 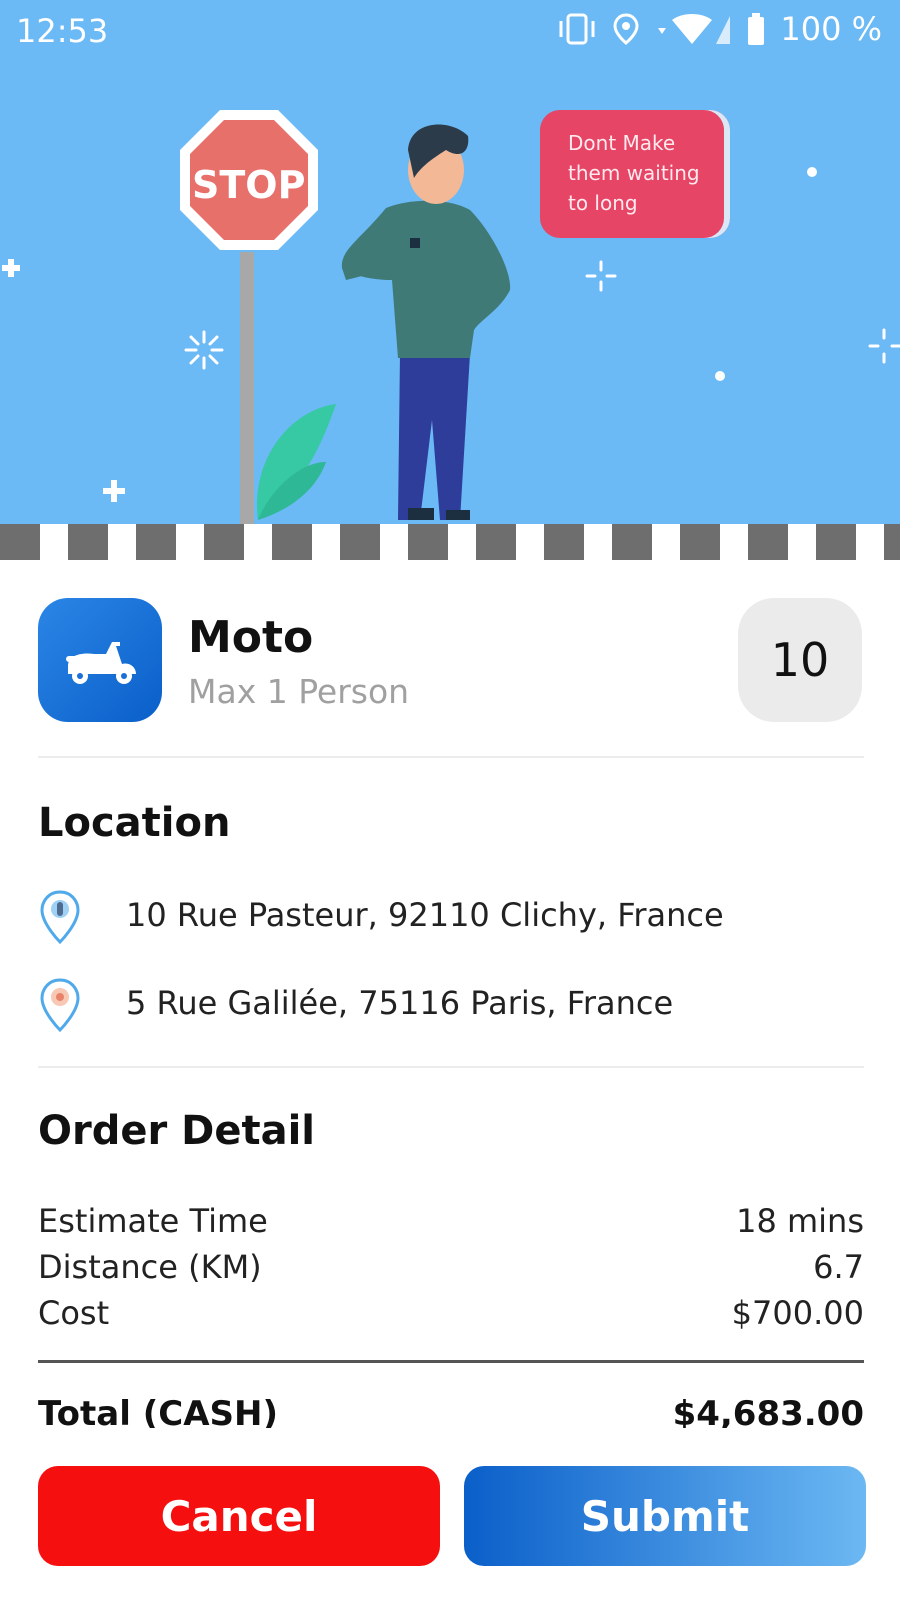 I want to click on status-bar: 12:53 100 %, so click(x=450, y=32).